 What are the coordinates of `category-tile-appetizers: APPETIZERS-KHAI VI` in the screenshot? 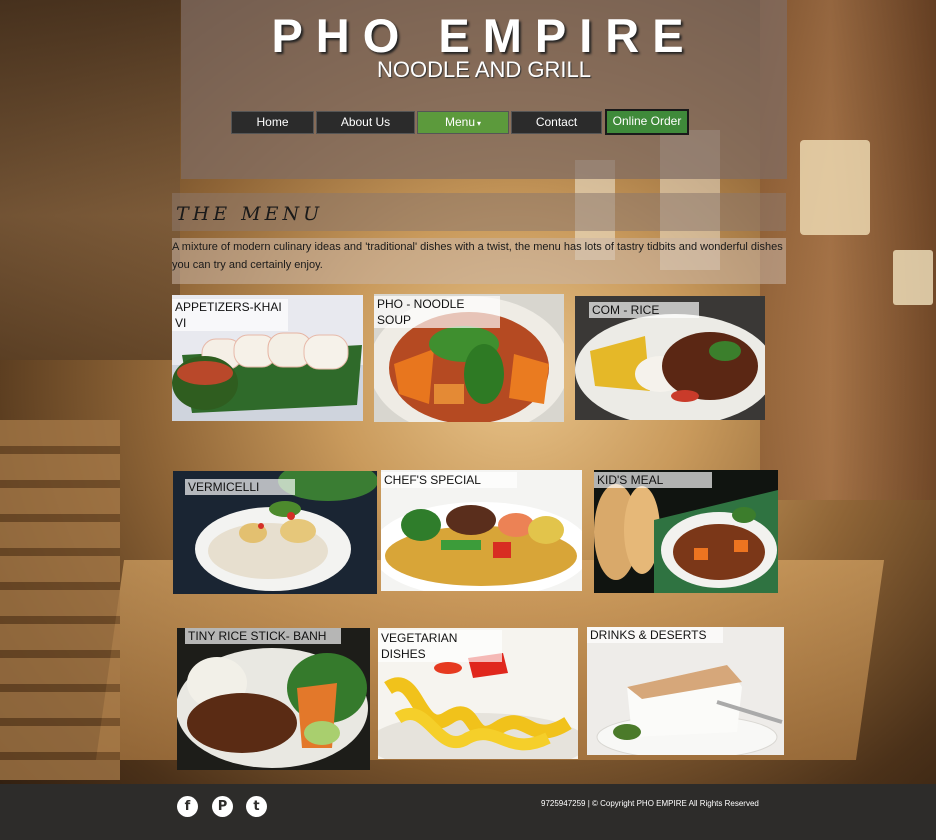 It's located at (267, 358).